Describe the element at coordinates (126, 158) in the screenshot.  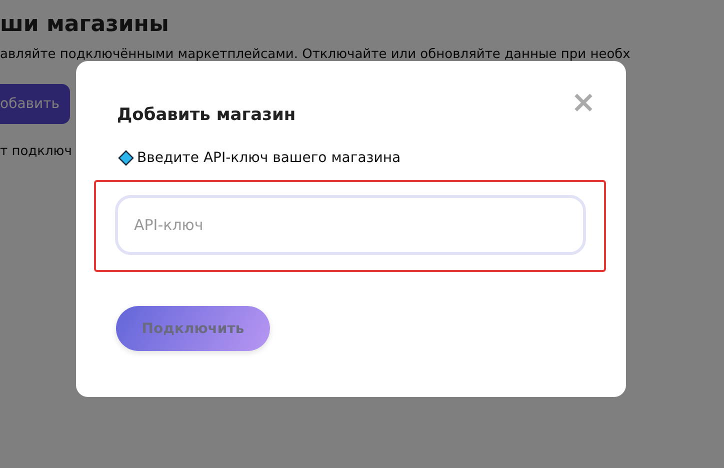
I see `diamond-icon` at that location.